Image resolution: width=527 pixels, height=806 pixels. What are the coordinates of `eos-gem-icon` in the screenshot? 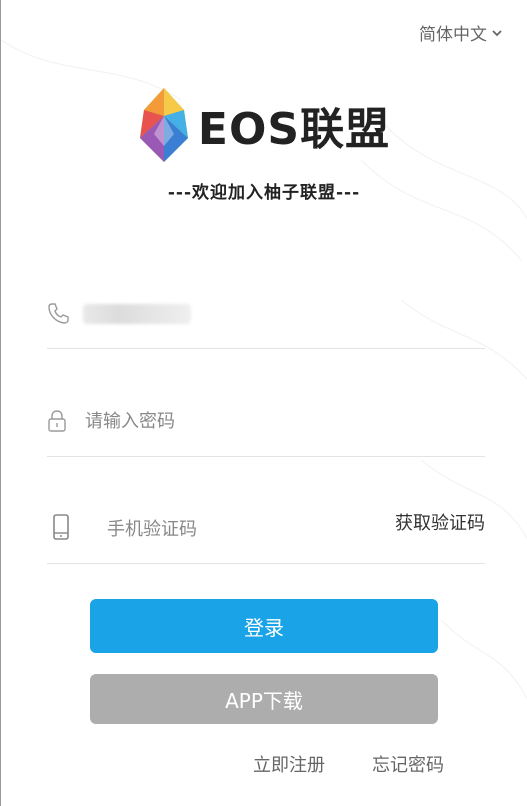 It's located at (163, 125).